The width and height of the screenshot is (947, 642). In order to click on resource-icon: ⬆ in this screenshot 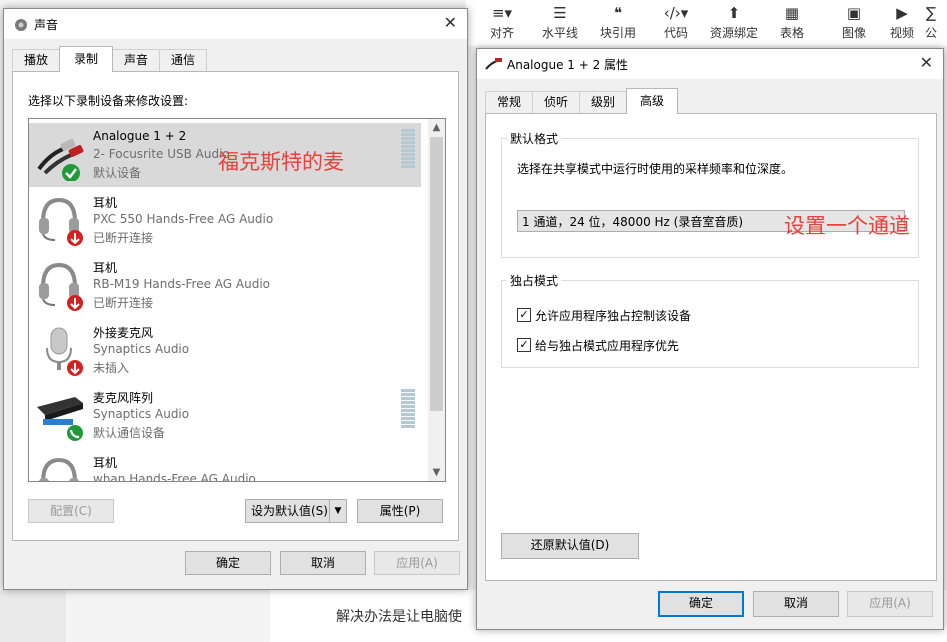, I will do `click(734, 13)`.